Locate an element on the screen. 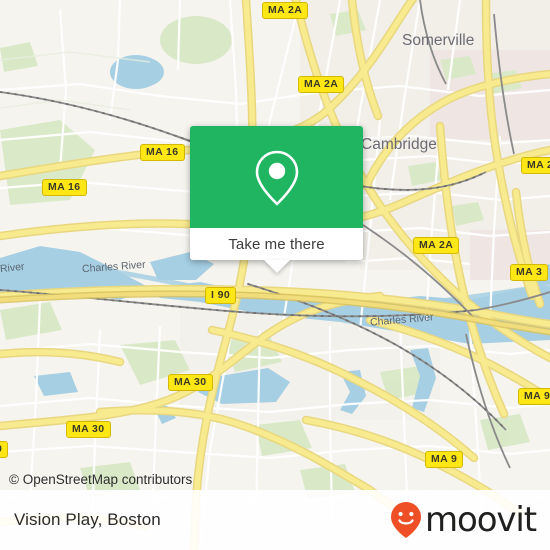 This screenshot has width=550, height=550. moovit-wordmark: moovit is located at coordinates (480, 520).